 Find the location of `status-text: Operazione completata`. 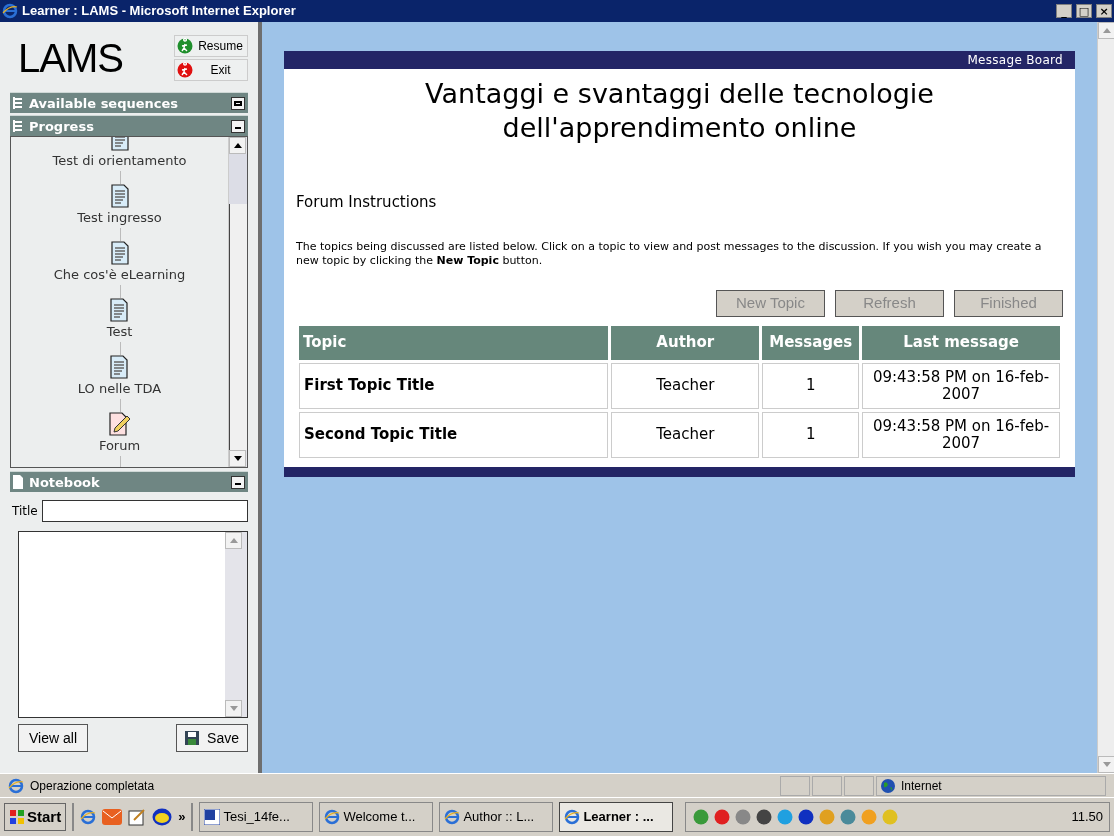

status-text: Operazione completata is located at coordinates (93, 786).